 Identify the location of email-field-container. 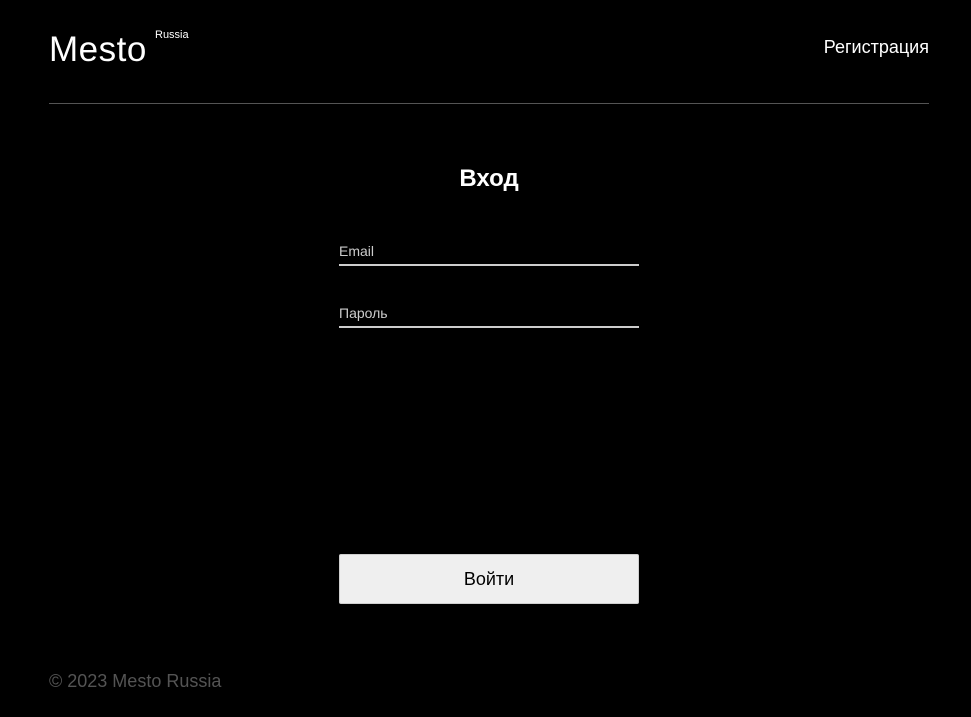
(489, 252).